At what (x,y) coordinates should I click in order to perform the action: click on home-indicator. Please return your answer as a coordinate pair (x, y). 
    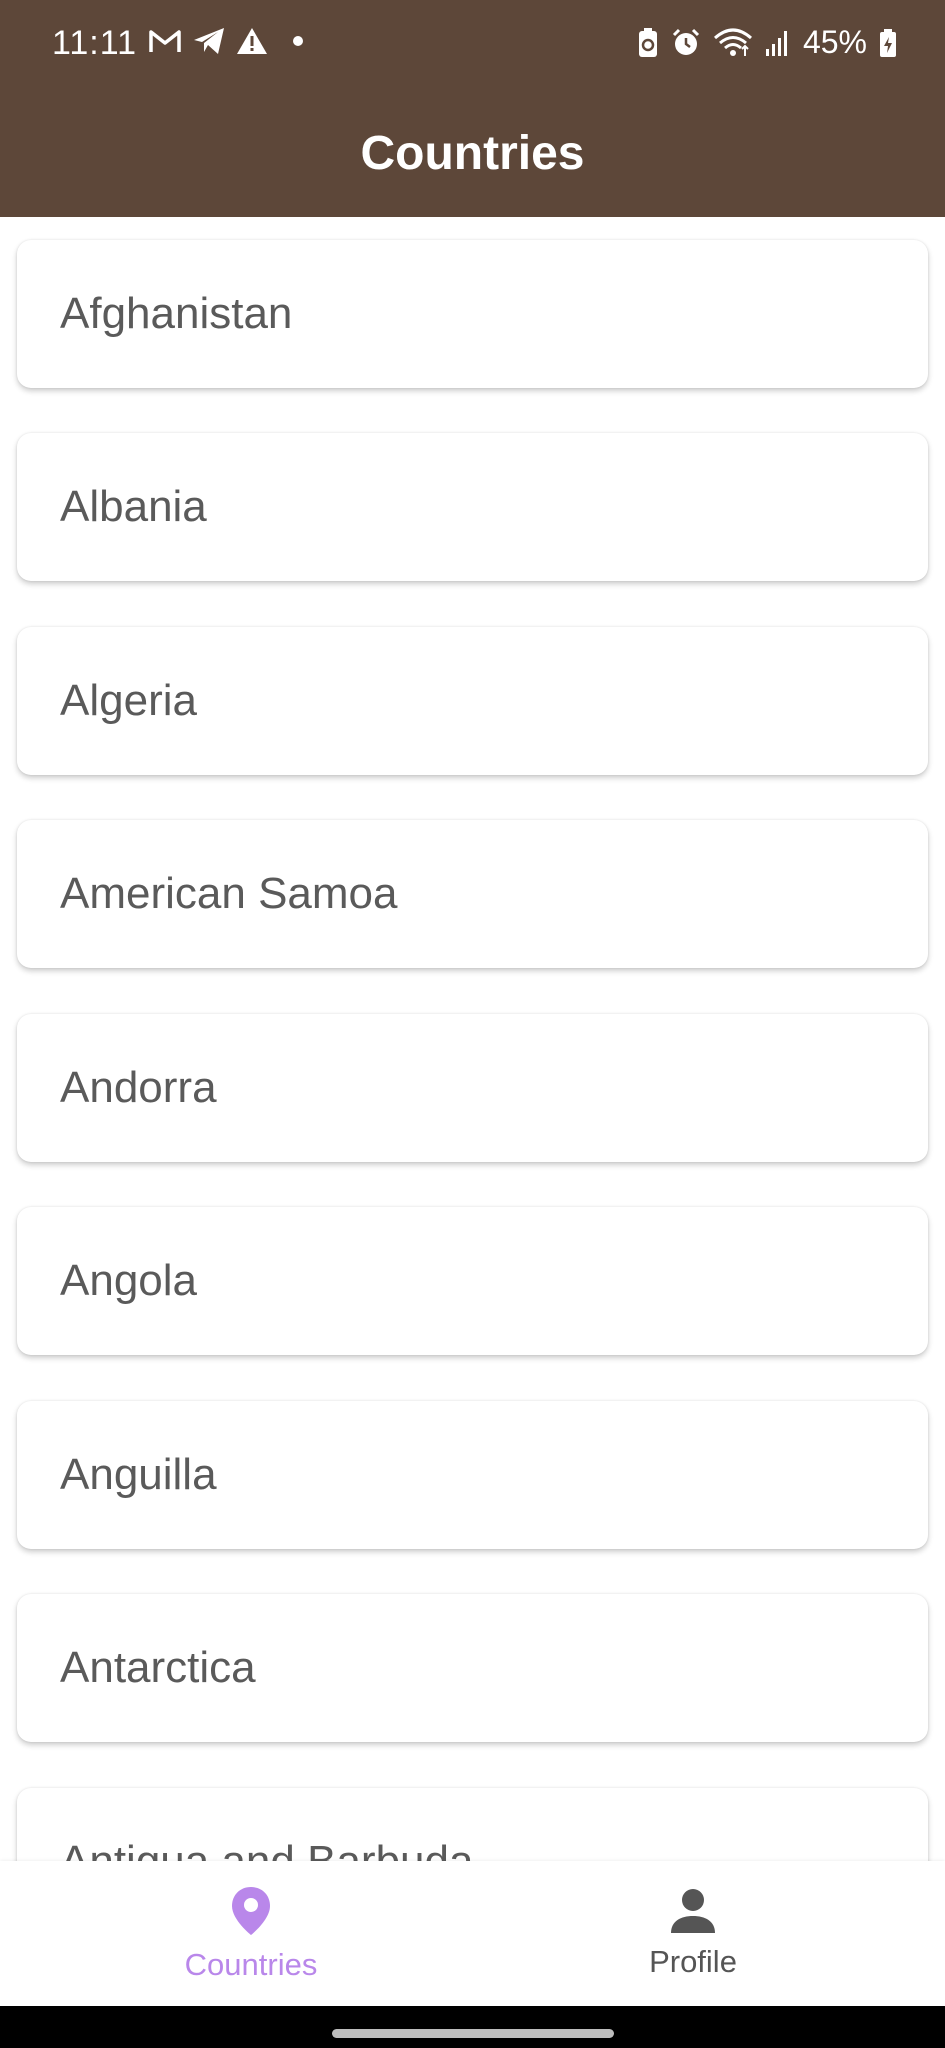
    Looking at the image, I should click on (473, 2033).